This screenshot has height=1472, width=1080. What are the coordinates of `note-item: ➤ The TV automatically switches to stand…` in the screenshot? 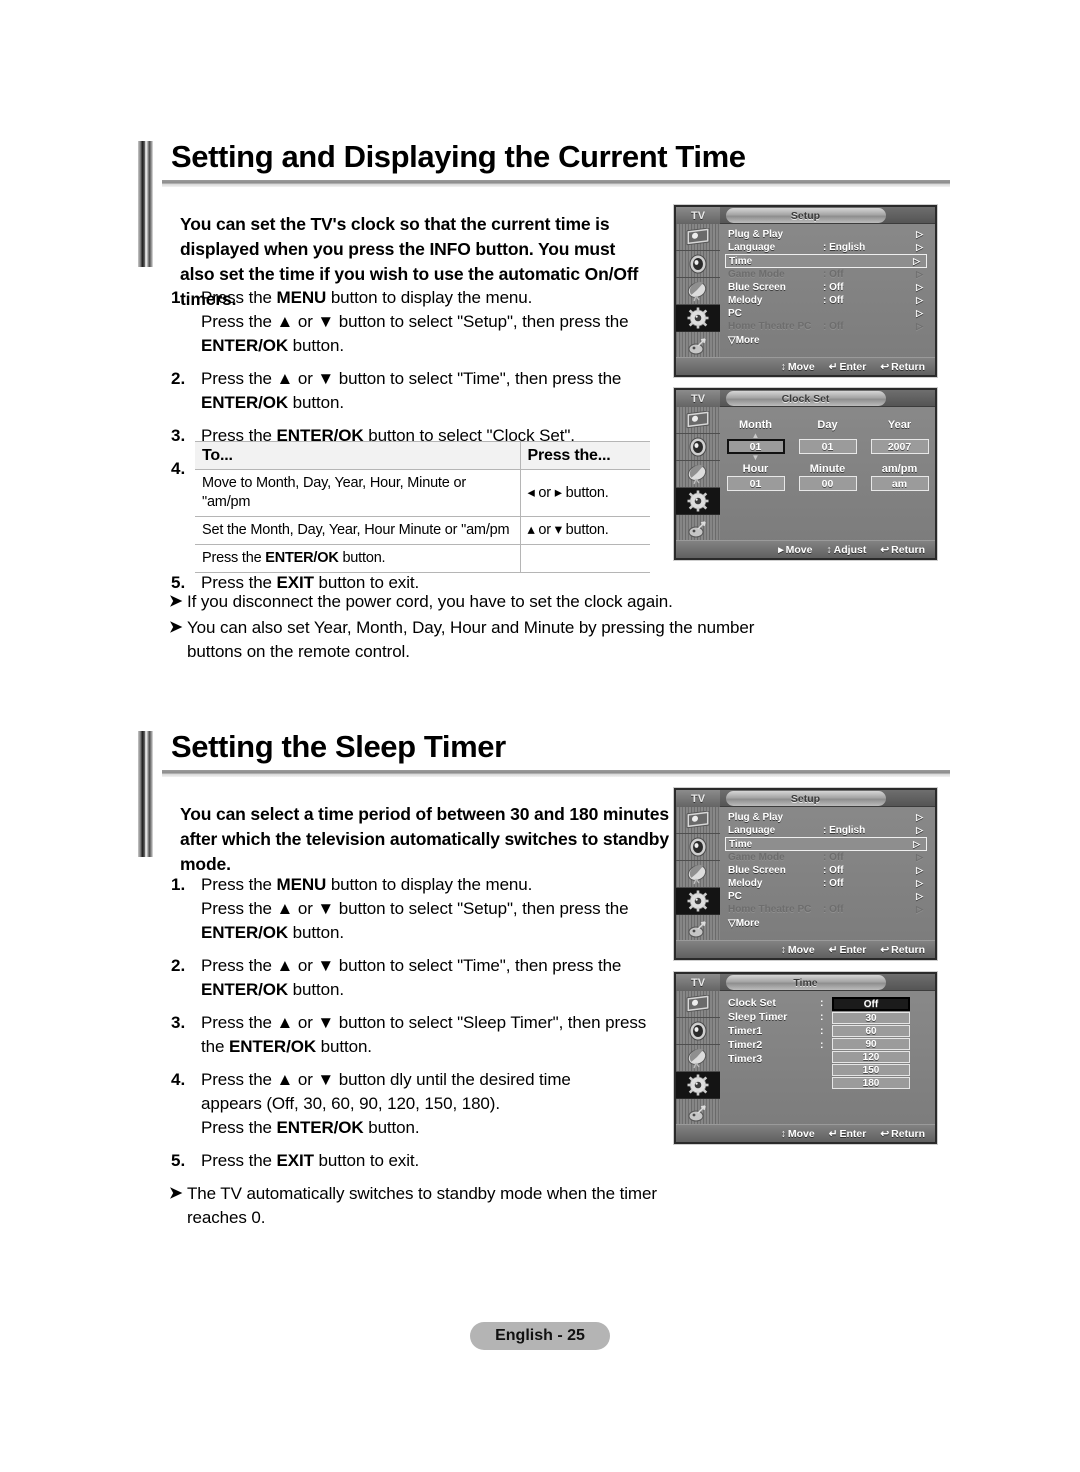 It's located at (479, 1206).